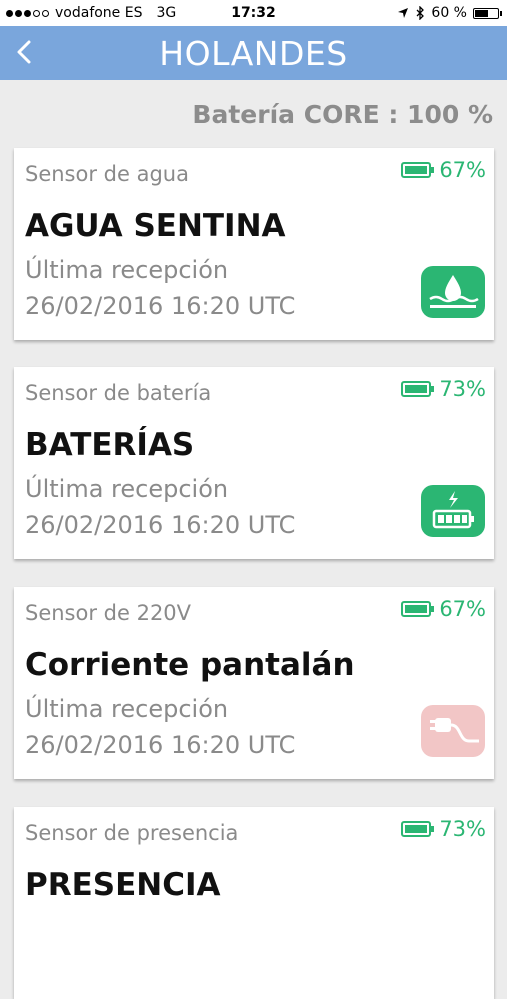 The height and width of the screenshot is (999, 507). I want to click on core-battery-label: Batería CORE : 100 %, so click(342, 114).